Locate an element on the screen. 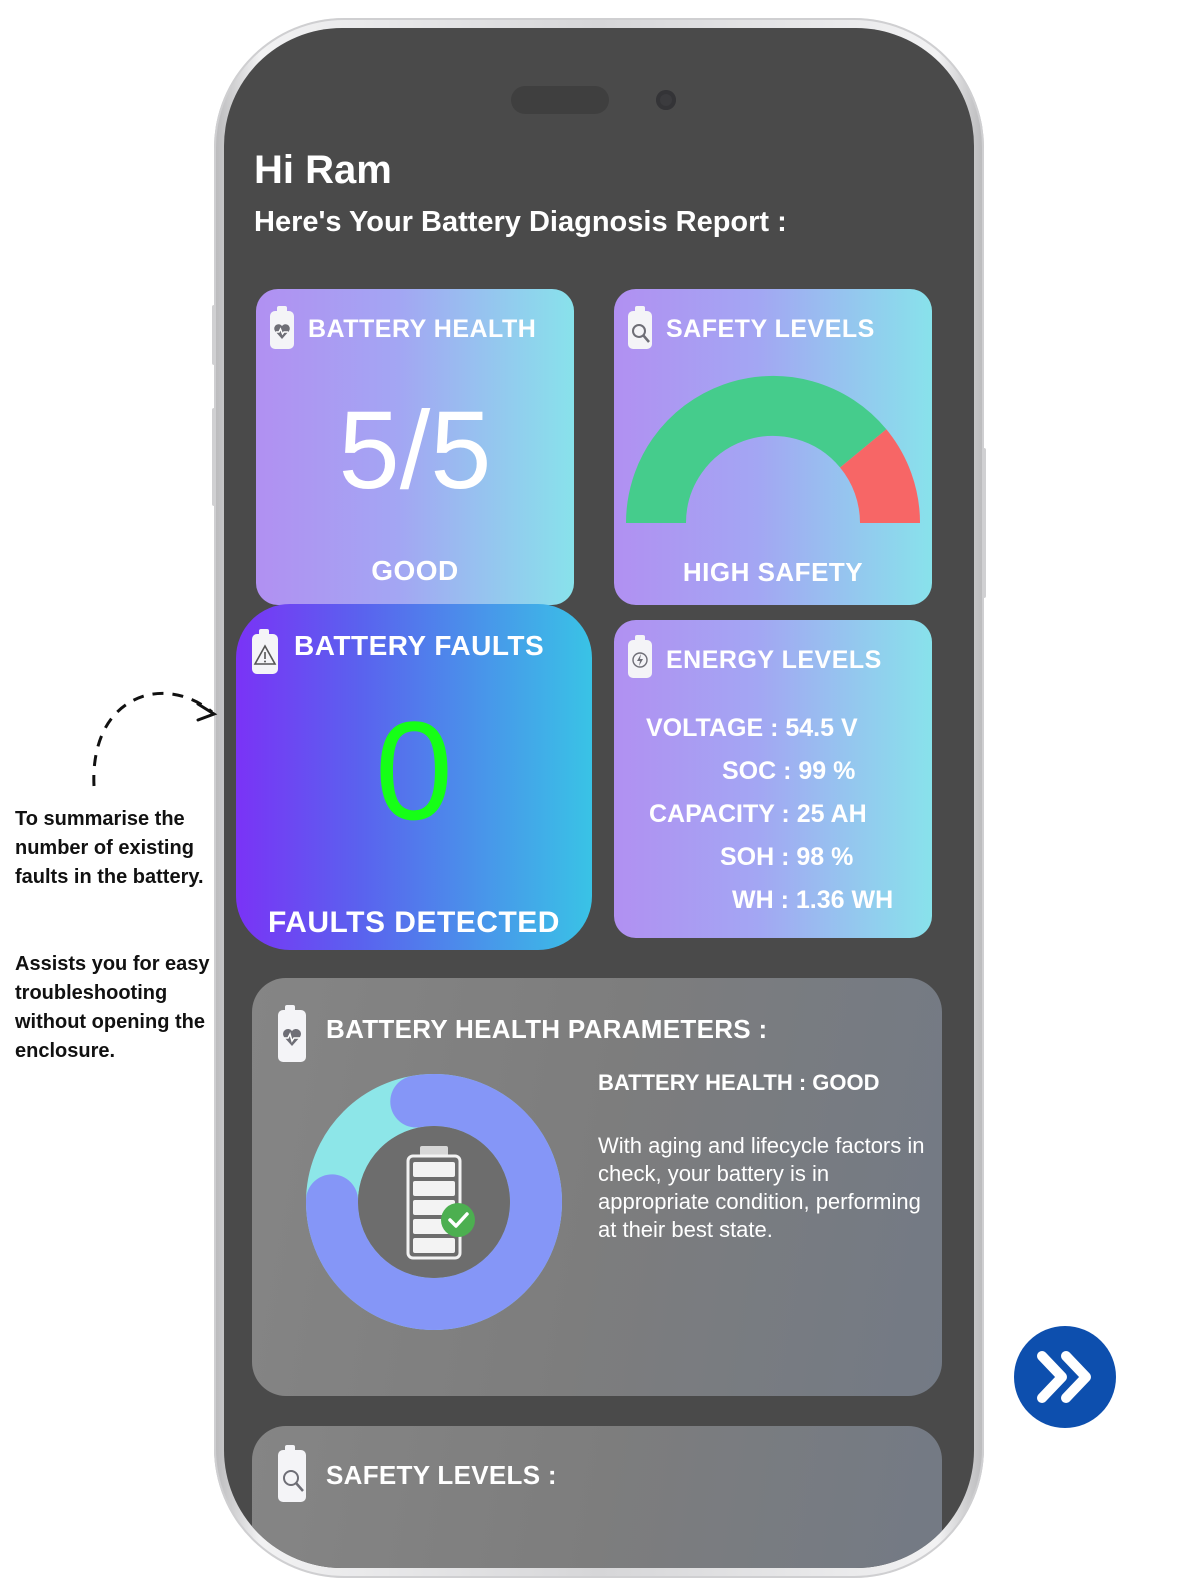 The width and height of the screenshot is (1200, 1578). front-camera is located at coordinates (666, 100).